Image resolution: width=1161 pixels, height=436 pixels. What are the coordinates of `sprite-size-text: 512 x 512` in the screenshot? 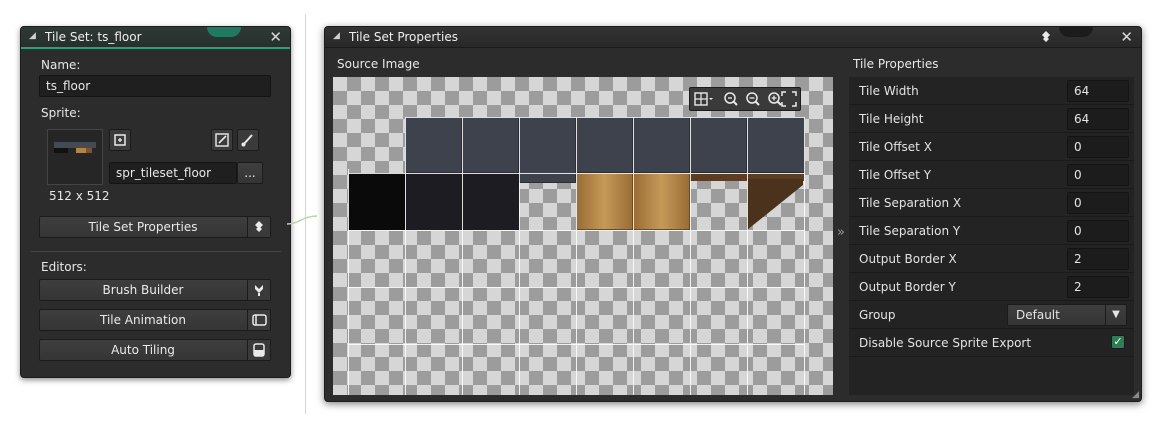 It's located at (79, 196).